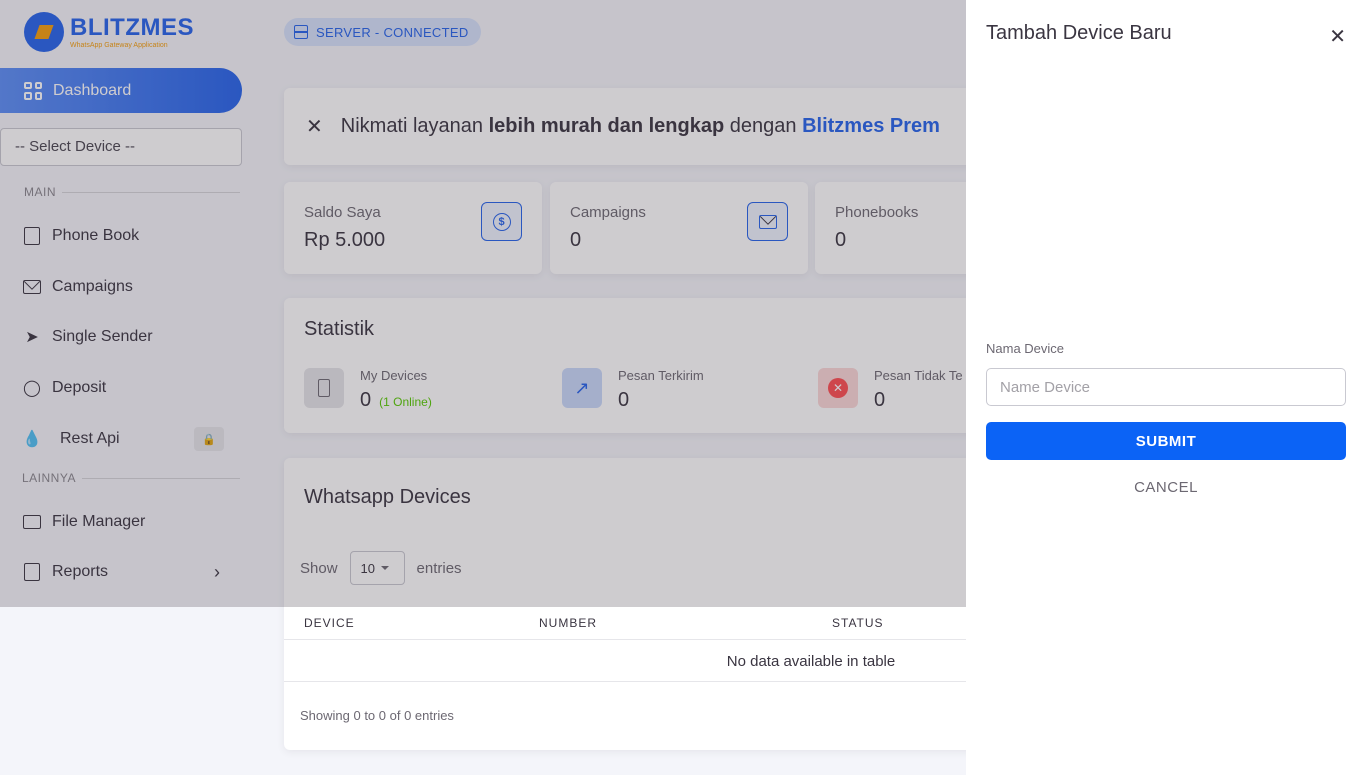 The width and height of the screenshot is (1366, 775). What do you see at coordinates (377, 715) in the screenshot?
I see `table-info: Showing 0 to 0 of 0 entries` at bounding box center [377, 715].